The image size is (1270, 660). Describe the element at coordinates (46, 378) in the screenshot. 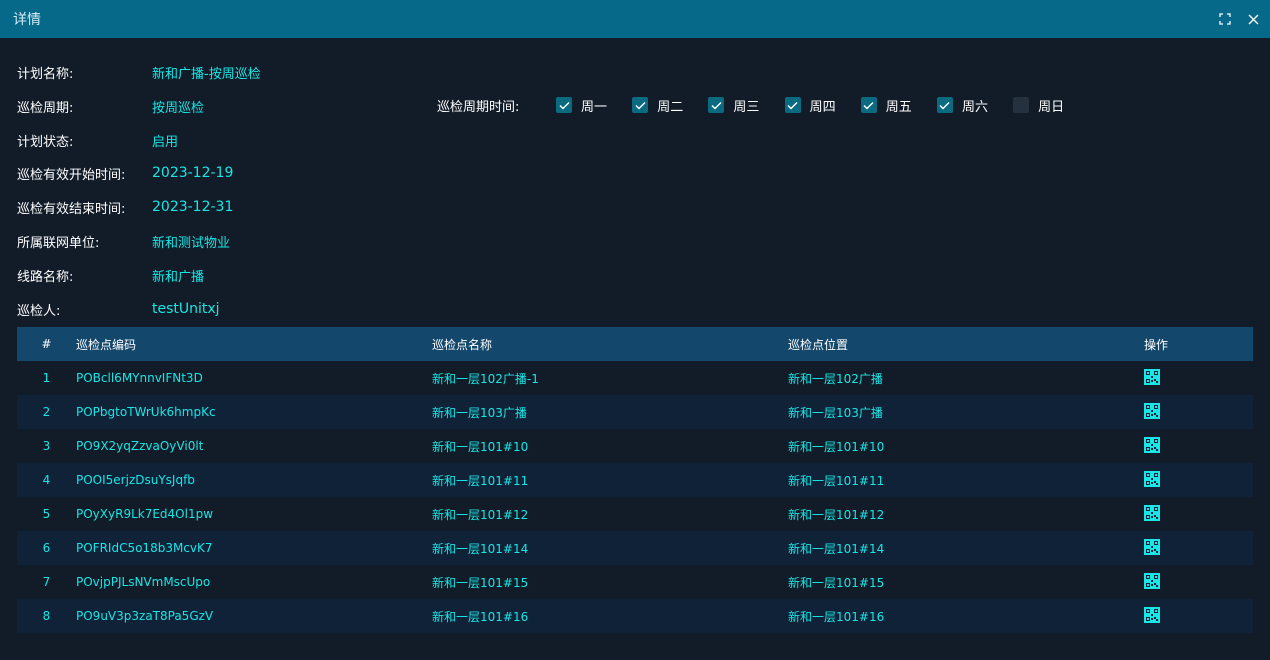

I see `cell-index: 1` at that location.